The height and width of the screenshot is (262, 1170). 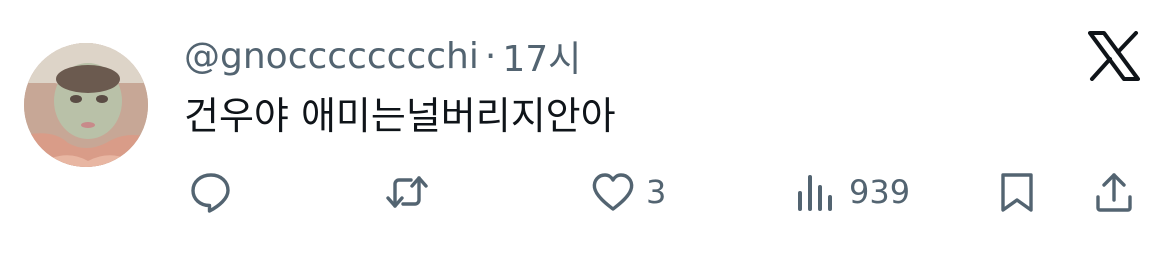 What do you see at coordinates (880, 192) in the screenshot?
I see `views-count: 939` at bounding box center [880, 192].